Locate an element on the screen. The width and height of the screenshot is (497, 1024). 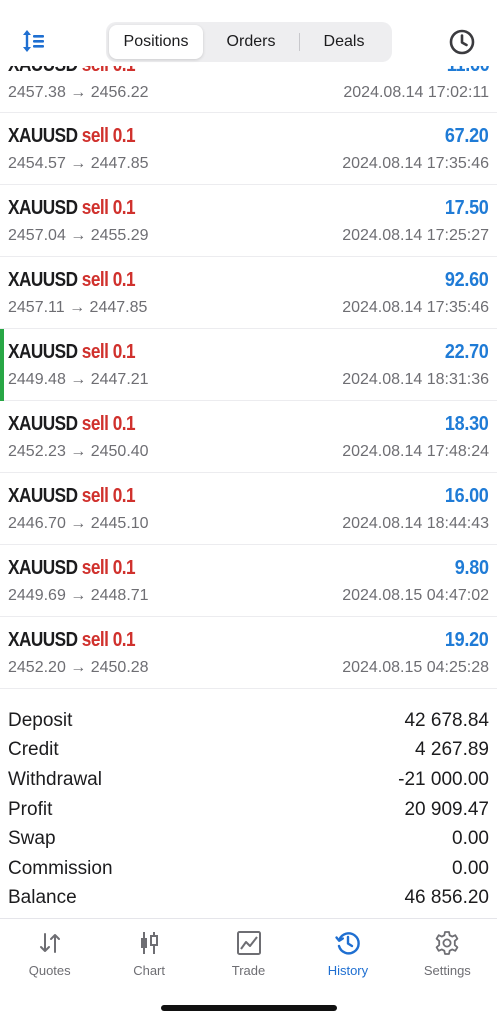
deal-prices: 2457.04 → 2455.29 is located at coordinates (78, 235).